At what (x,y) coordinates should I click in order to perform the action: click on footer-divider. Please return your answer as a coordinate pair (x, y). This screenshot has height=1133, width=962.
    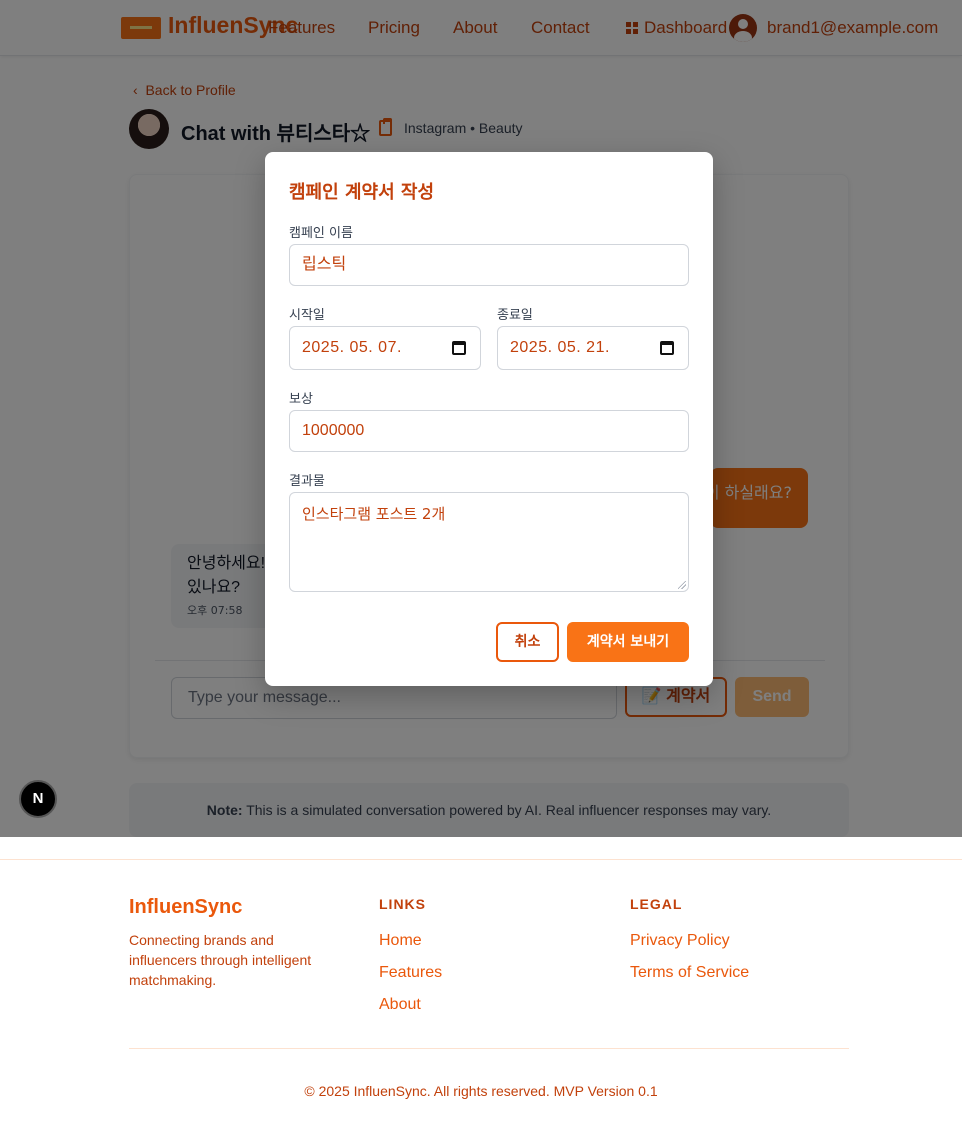
    Looking at the image, I should click on (489, 1048).